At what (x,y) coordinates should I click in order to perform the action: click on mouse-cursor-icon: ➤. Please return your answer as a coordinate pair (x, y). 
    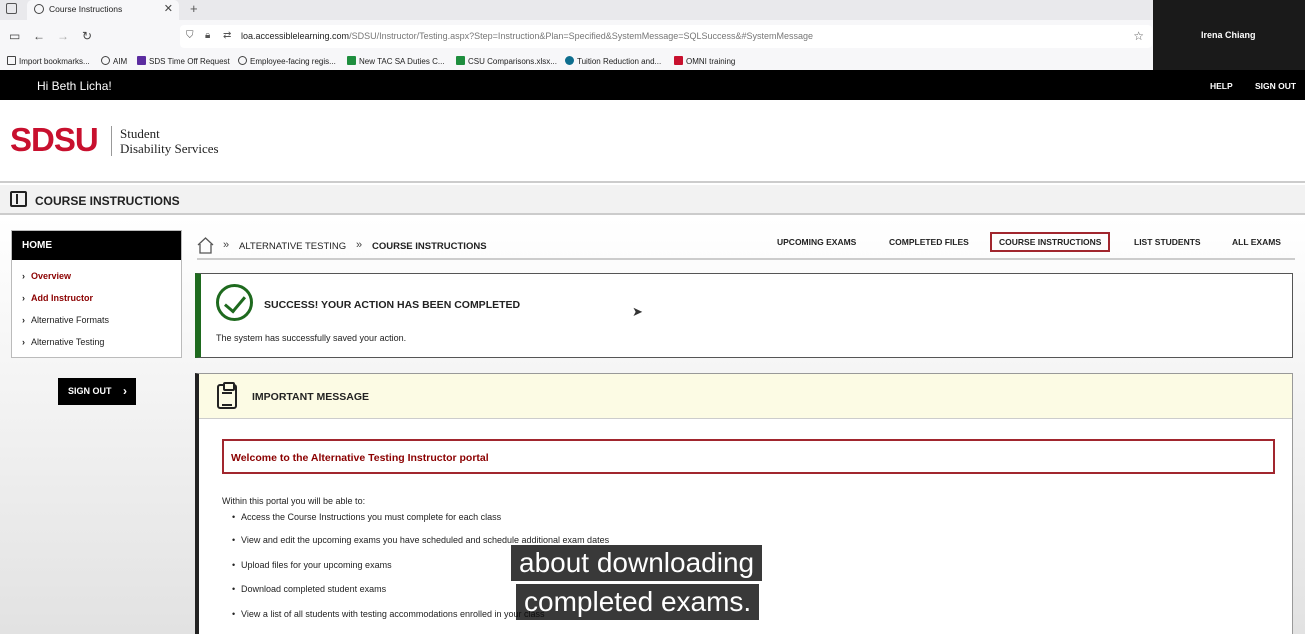
    Looking at the image, I should click on (637, 311).